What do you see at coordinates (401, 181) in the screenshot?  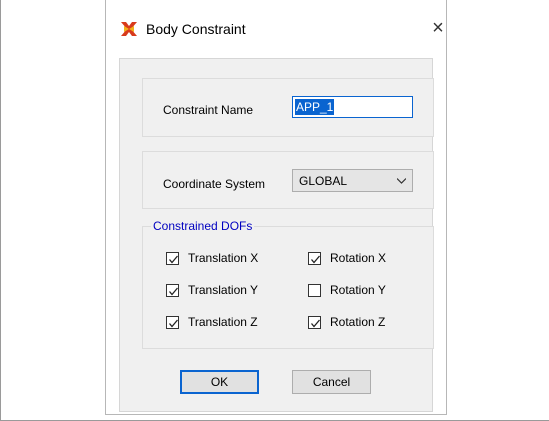 I see `chevron-down-icon` at bounding box center [401, 181].